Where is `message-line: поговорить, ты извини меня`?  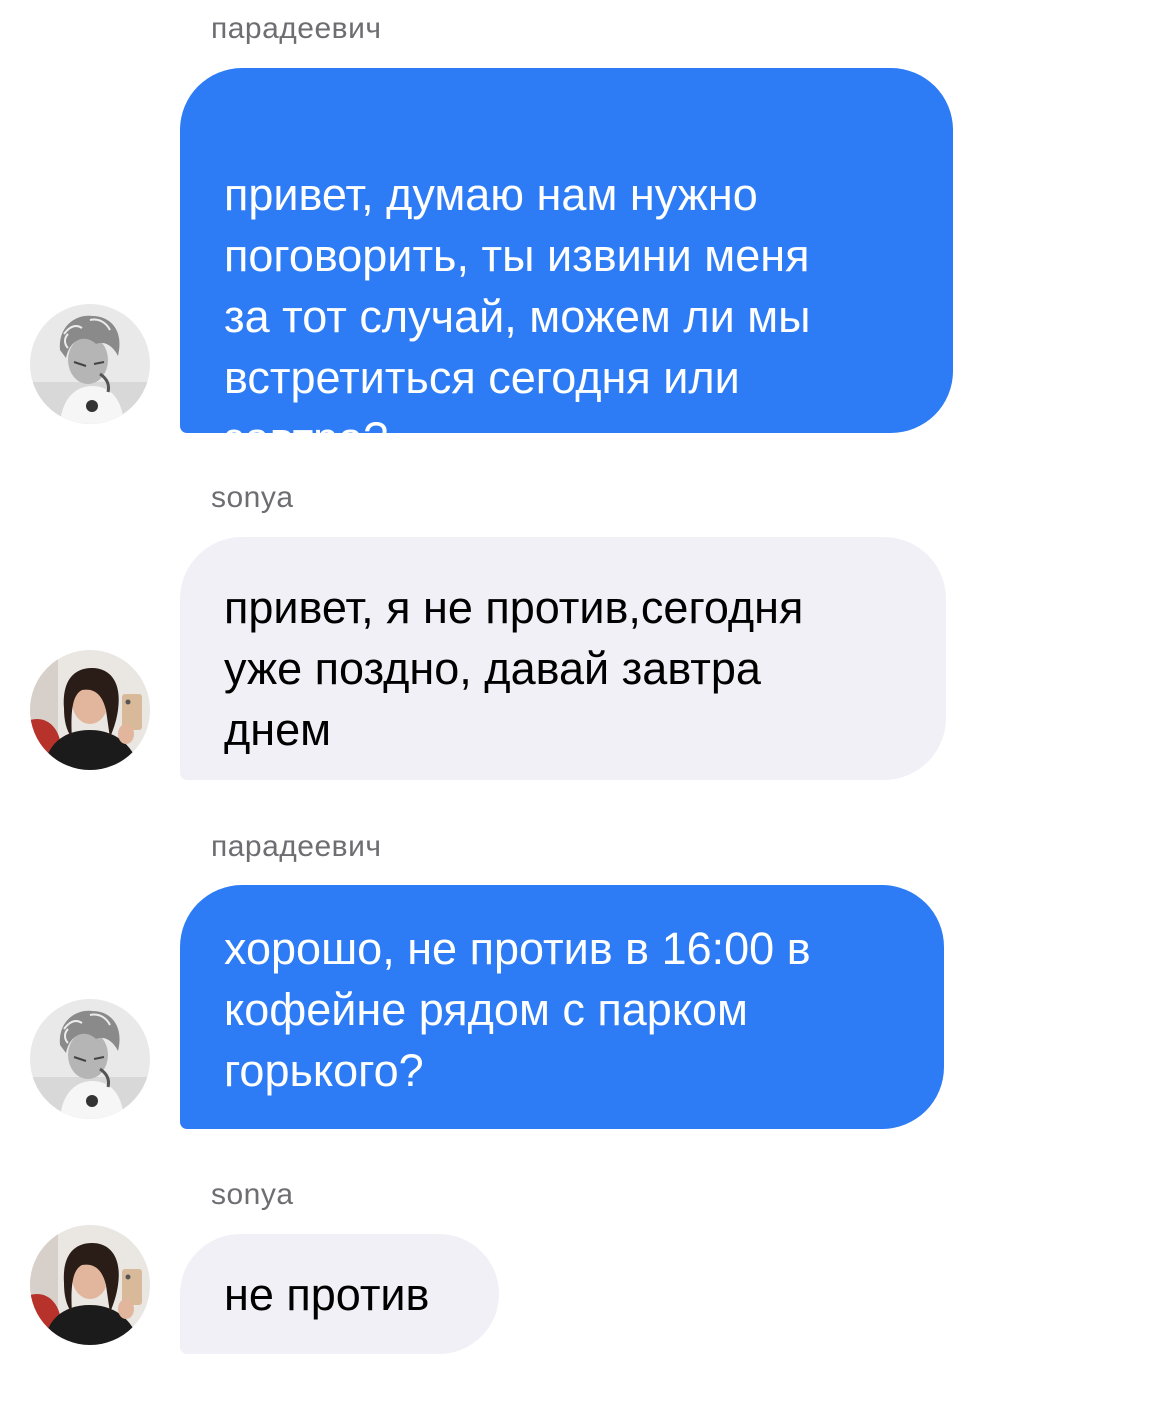 message-line: поговорить, ты извини меня is located at coordinates (517, 255).